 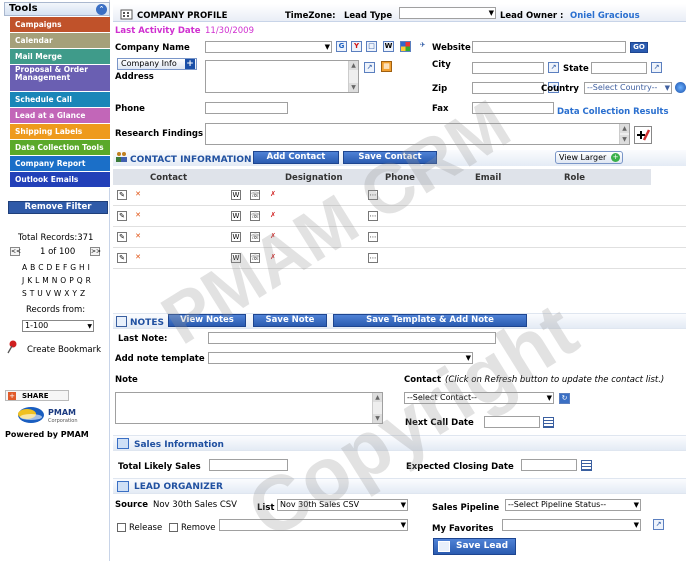 What do you see at coordinates (386, 66) in the screenshot?
I see `building-map-icon: ▦` at bounding box center [386, 66].